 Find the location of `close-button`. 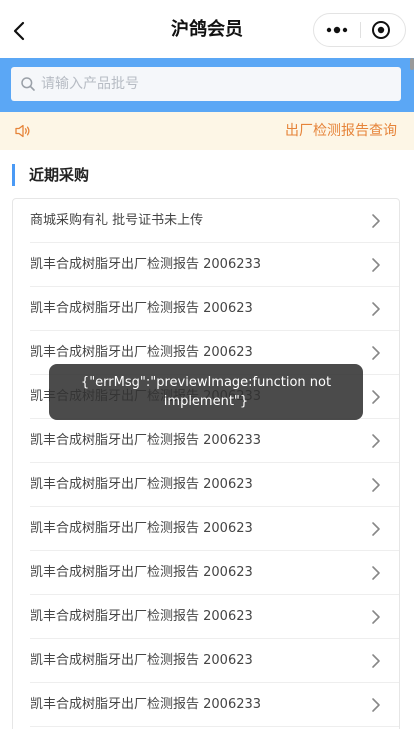

close-button is located at coordinates (382, 30).